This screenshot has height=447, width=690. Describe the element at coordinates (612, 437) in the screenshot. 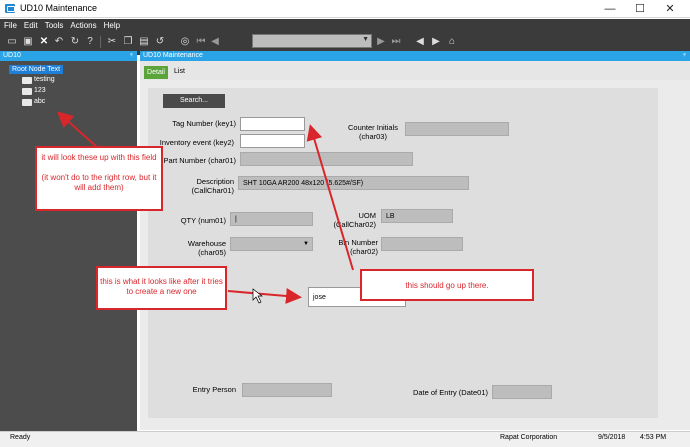

I see `status-date: 9/5/2018` at that location.